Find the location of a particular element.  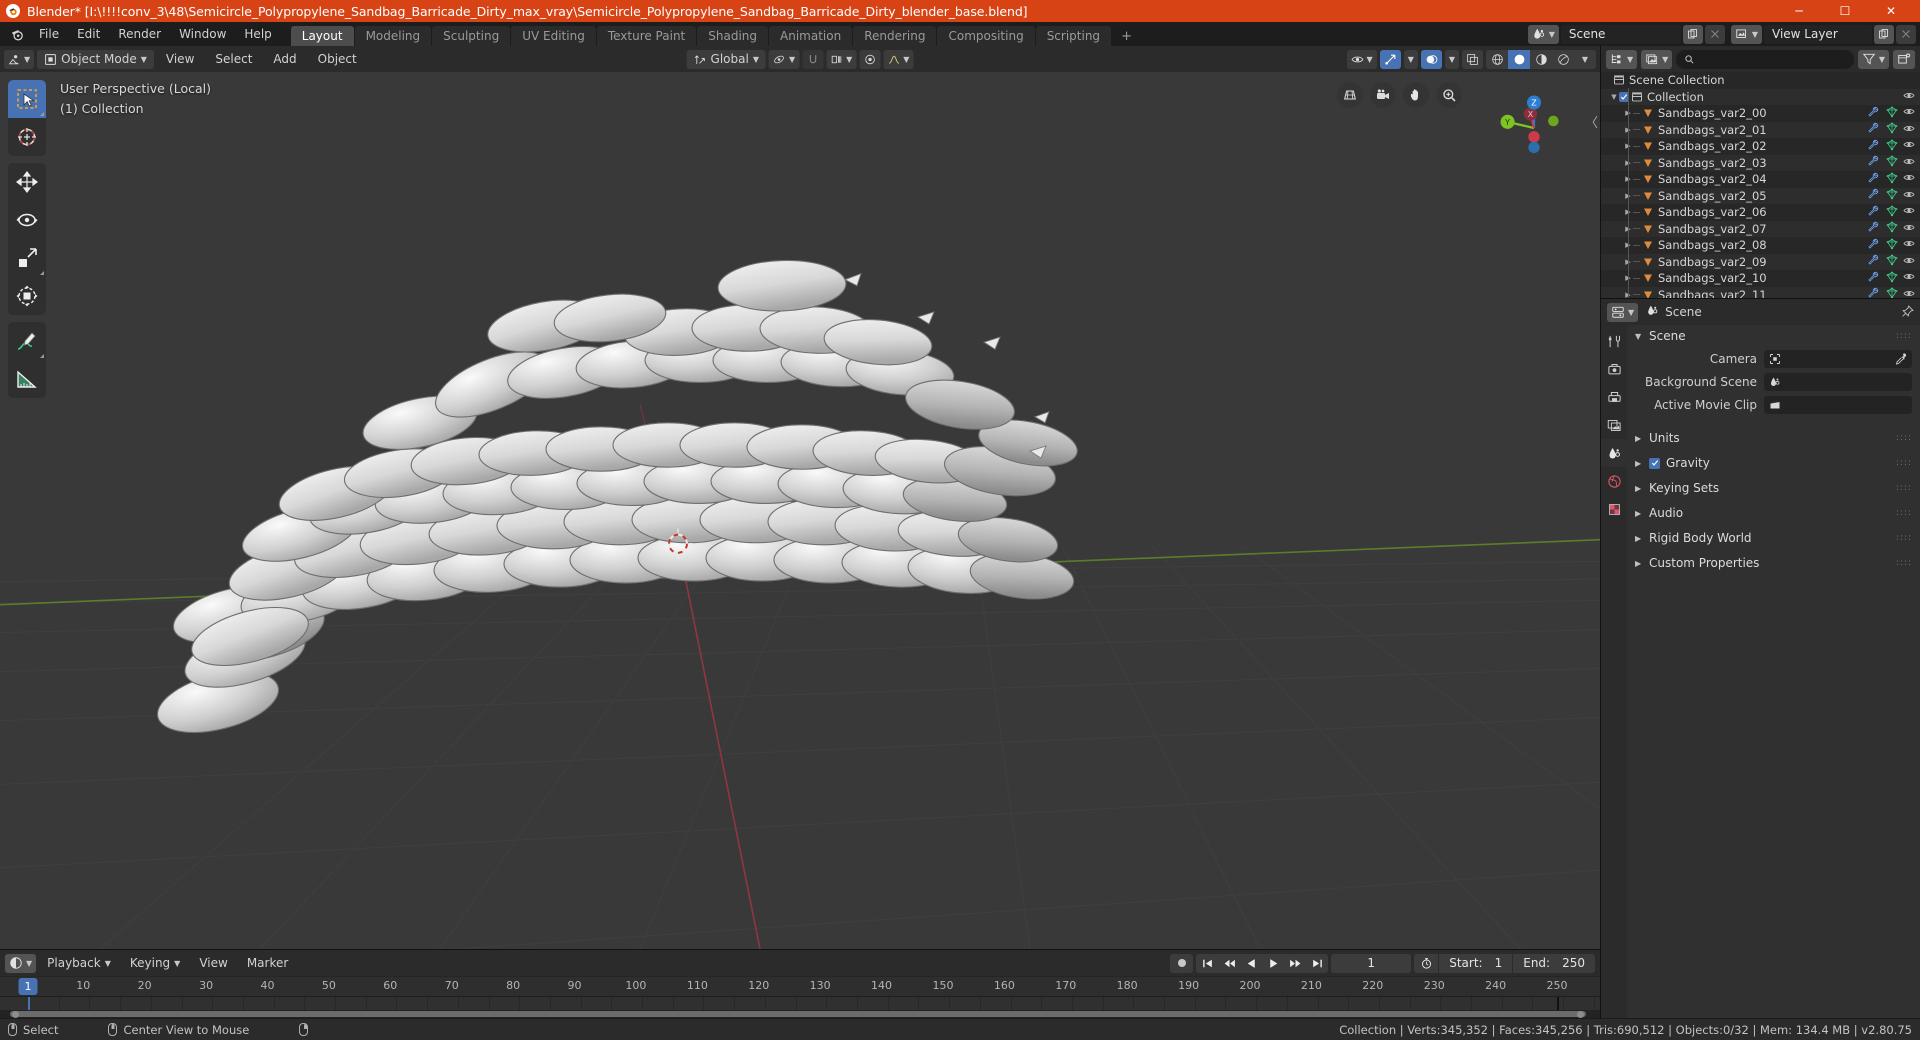

new-view-layer-button is located at coordinates (1884, 34).